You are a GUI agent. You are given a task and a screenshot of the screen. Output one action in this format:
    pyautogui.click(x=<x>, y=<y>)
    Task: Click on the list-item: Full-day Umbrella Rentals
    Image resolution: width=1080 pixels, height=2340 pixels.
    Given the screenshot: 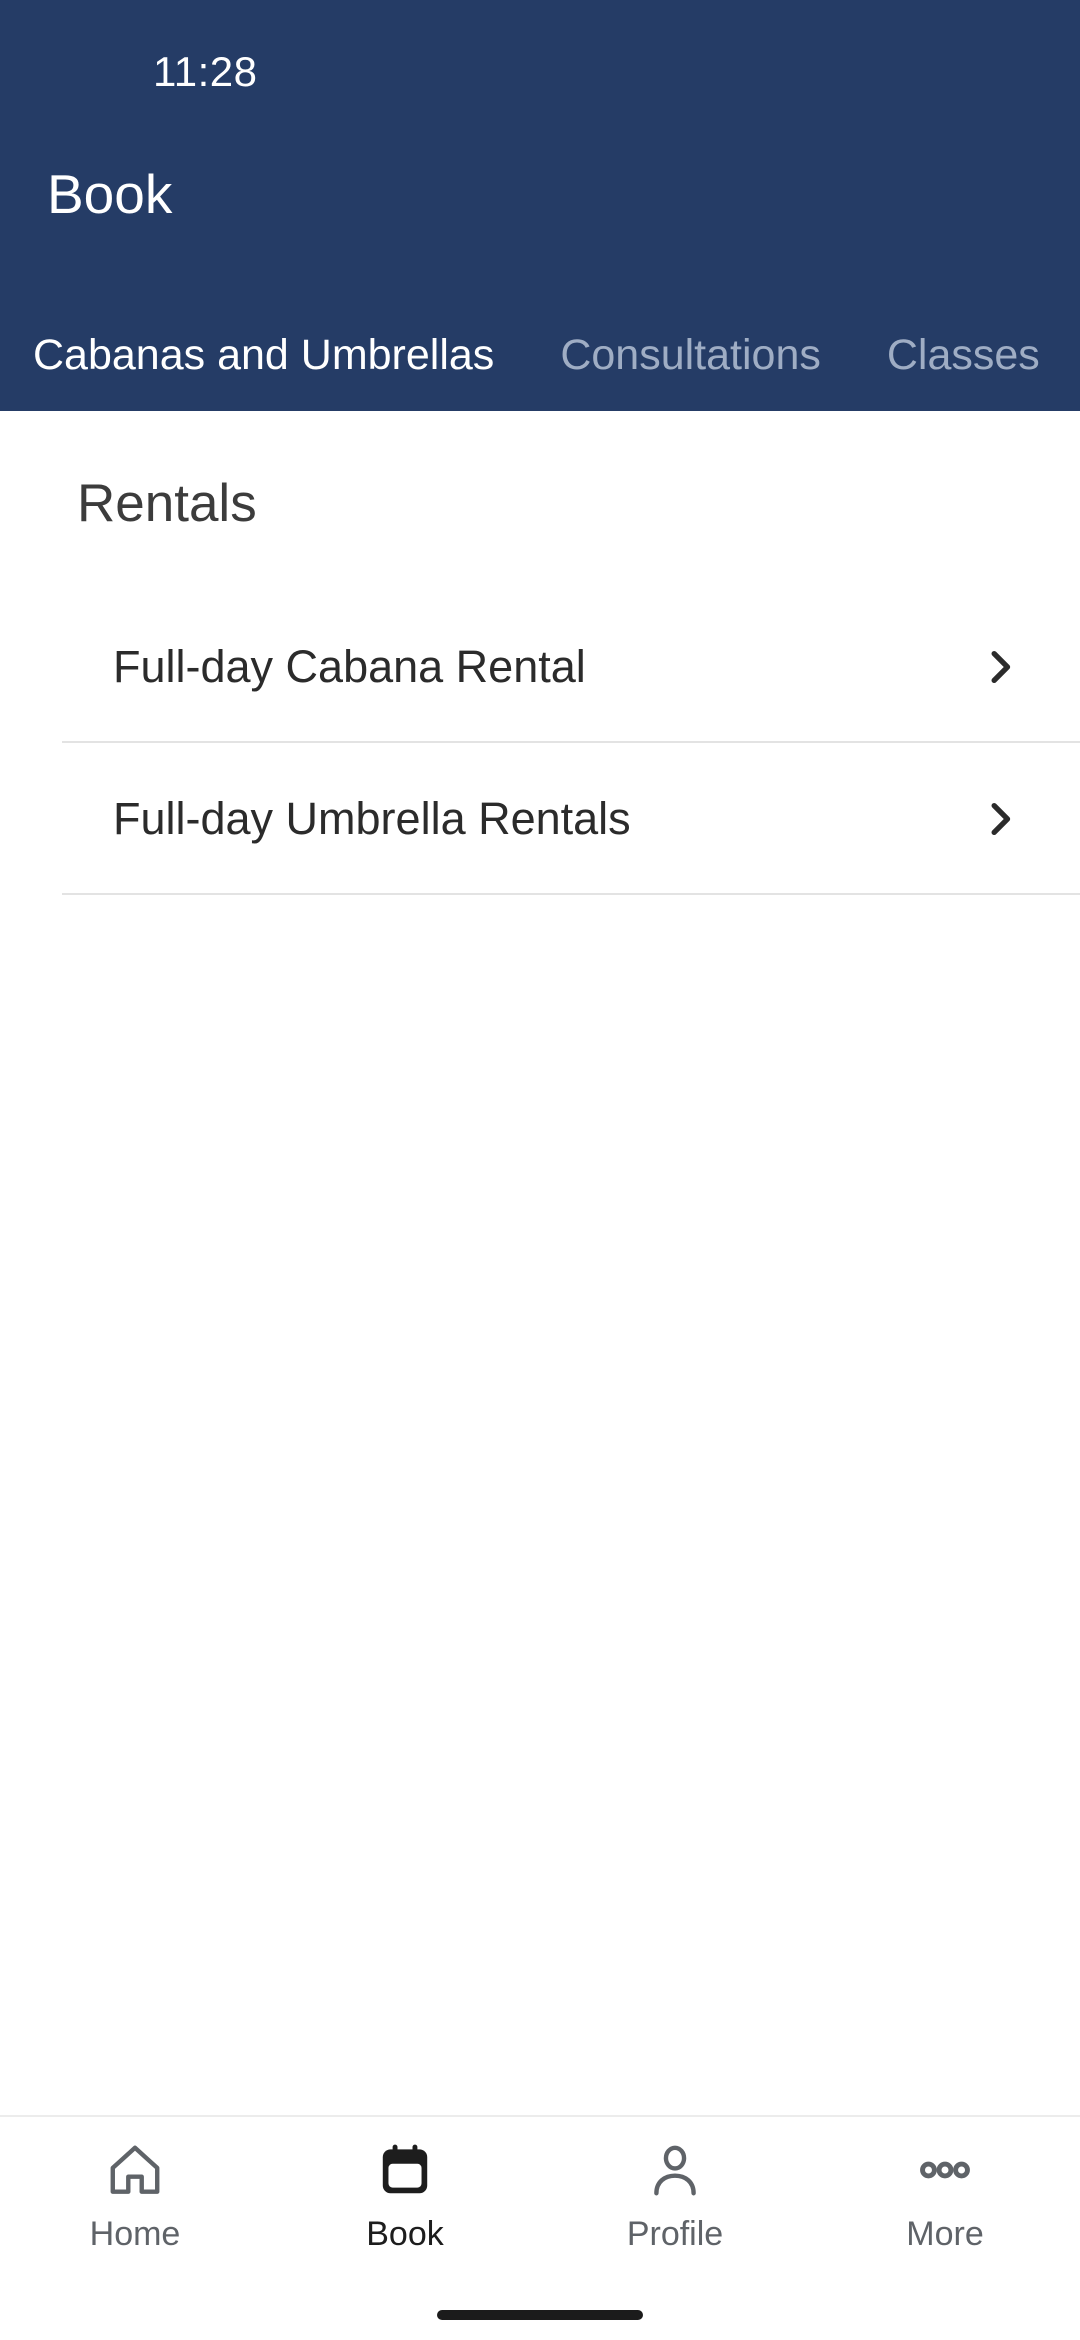 What is the action you would take?
    pyautogui.click(x=540, y=819)
    